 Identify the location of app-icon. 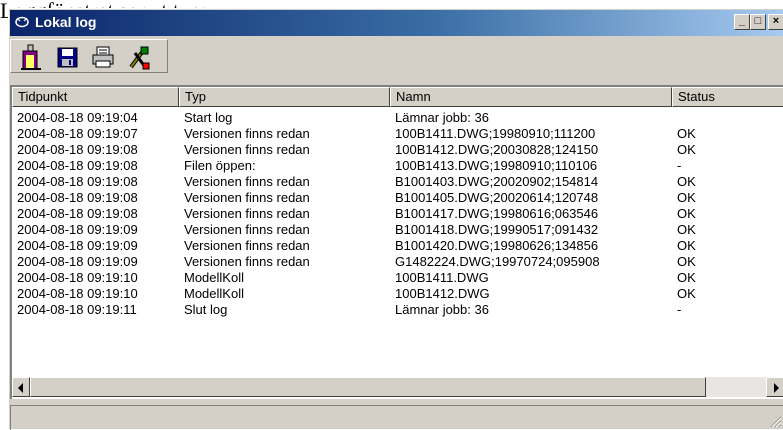
(22, 22).